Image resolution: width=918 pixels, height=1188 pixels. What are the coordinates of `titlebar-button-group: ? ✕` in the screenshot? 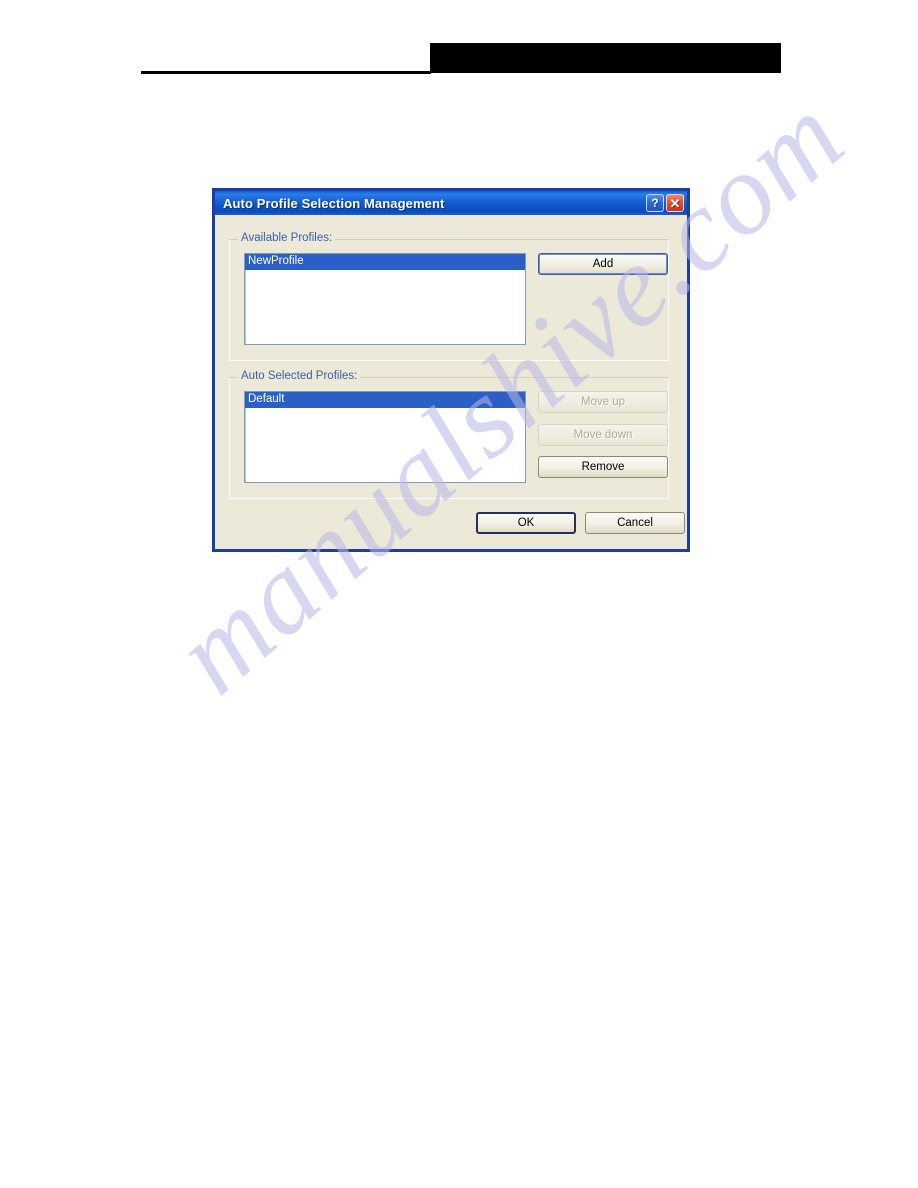 It's located at (665, 203).